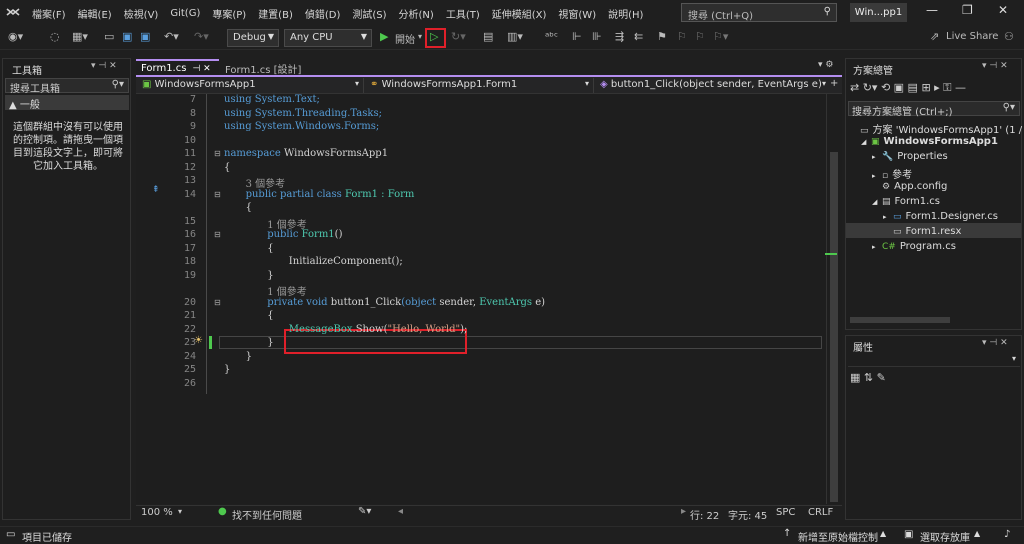 This screenshot has height=544, width=1024. What do you see at coordinates (932, 10) in the screenshot?
I see `minimize-icon: —` at bounding box center [932, 10].